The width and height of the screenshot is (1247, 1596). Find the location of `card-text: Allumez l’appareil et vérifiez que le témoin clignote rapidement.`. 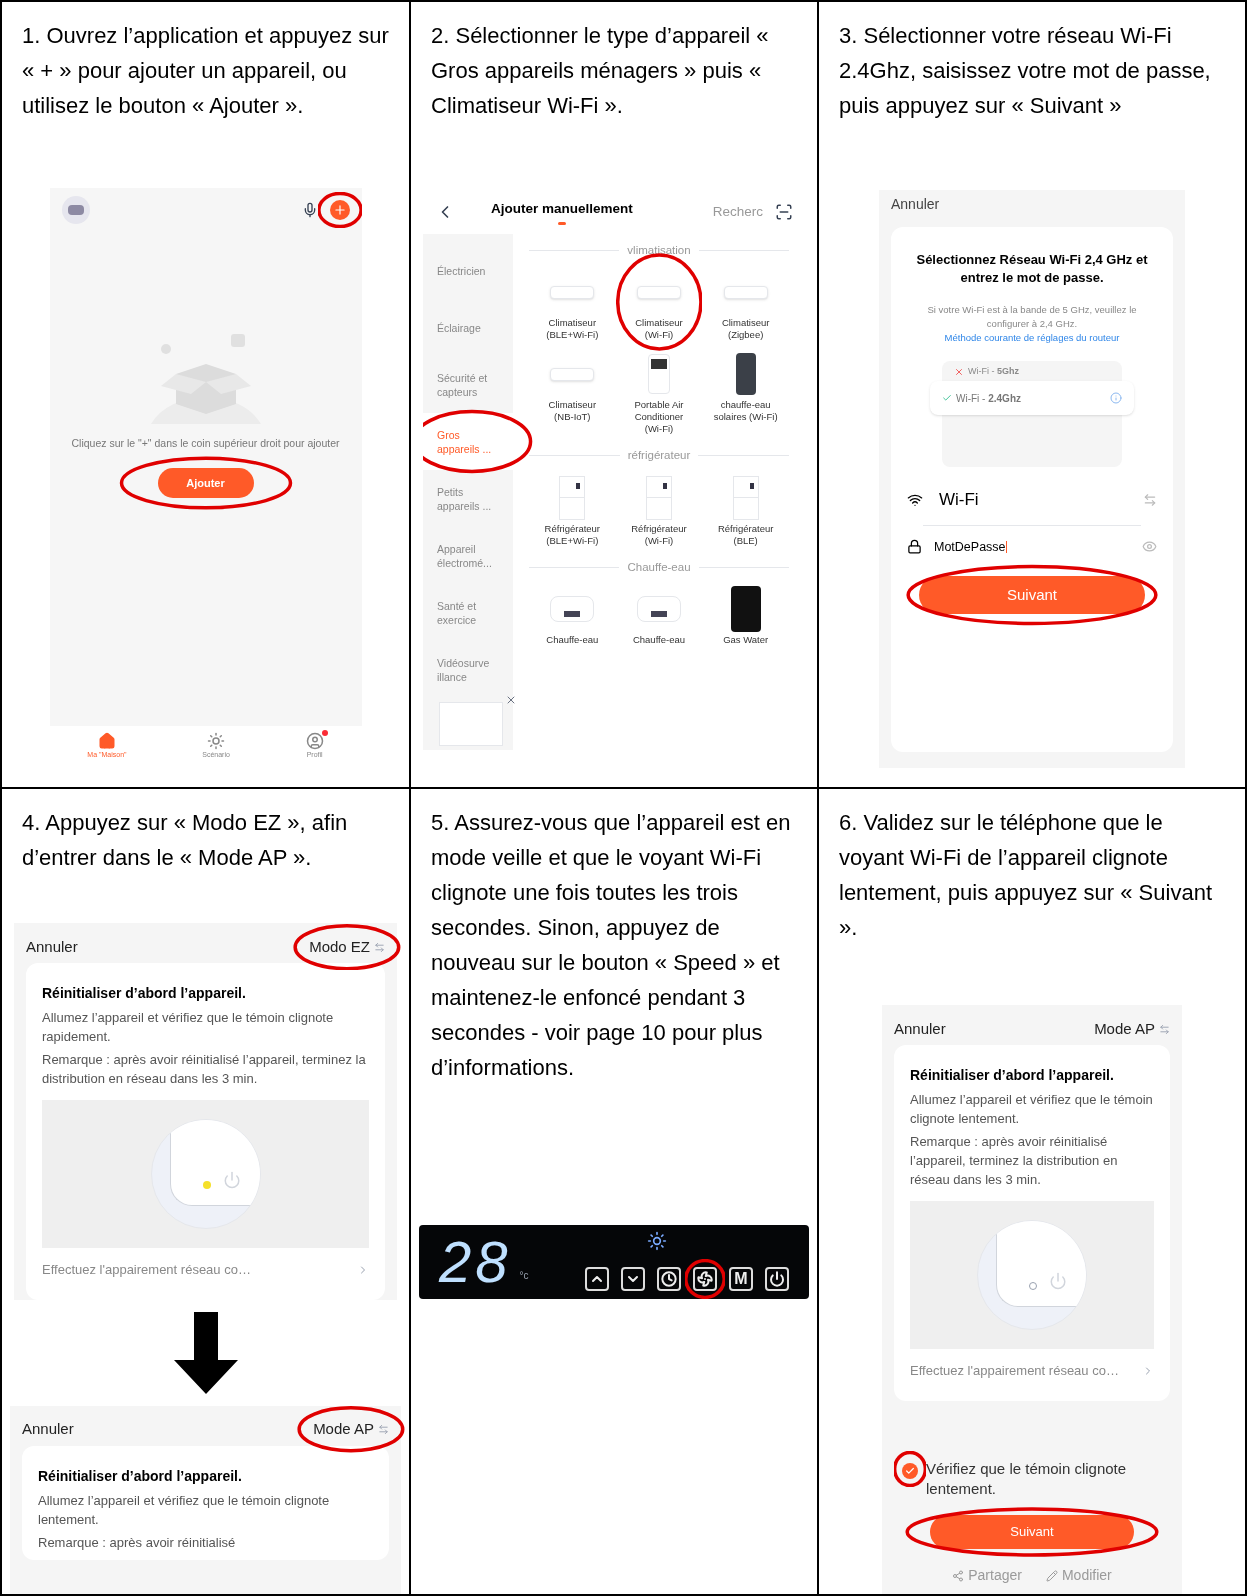

card-text: Allumez l’appareil et vérifiez que le témoin clignote rapidement. is located at coordinates (188, 1027).